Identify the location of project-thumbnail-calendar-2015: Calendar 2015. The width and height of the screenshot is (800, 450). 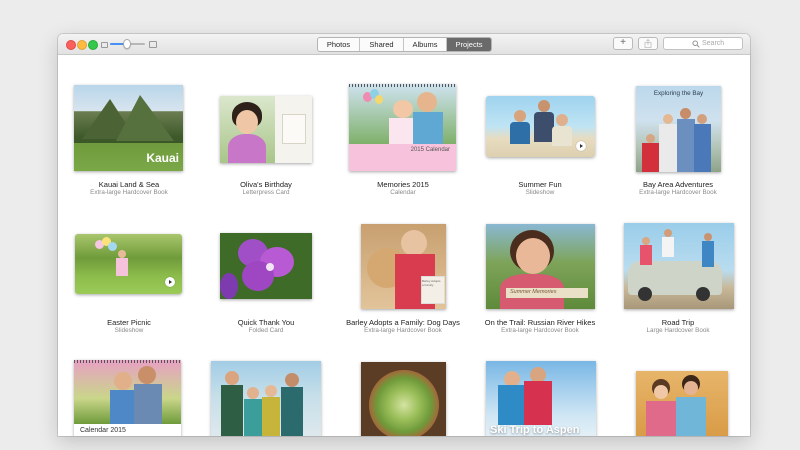
(127, 398).